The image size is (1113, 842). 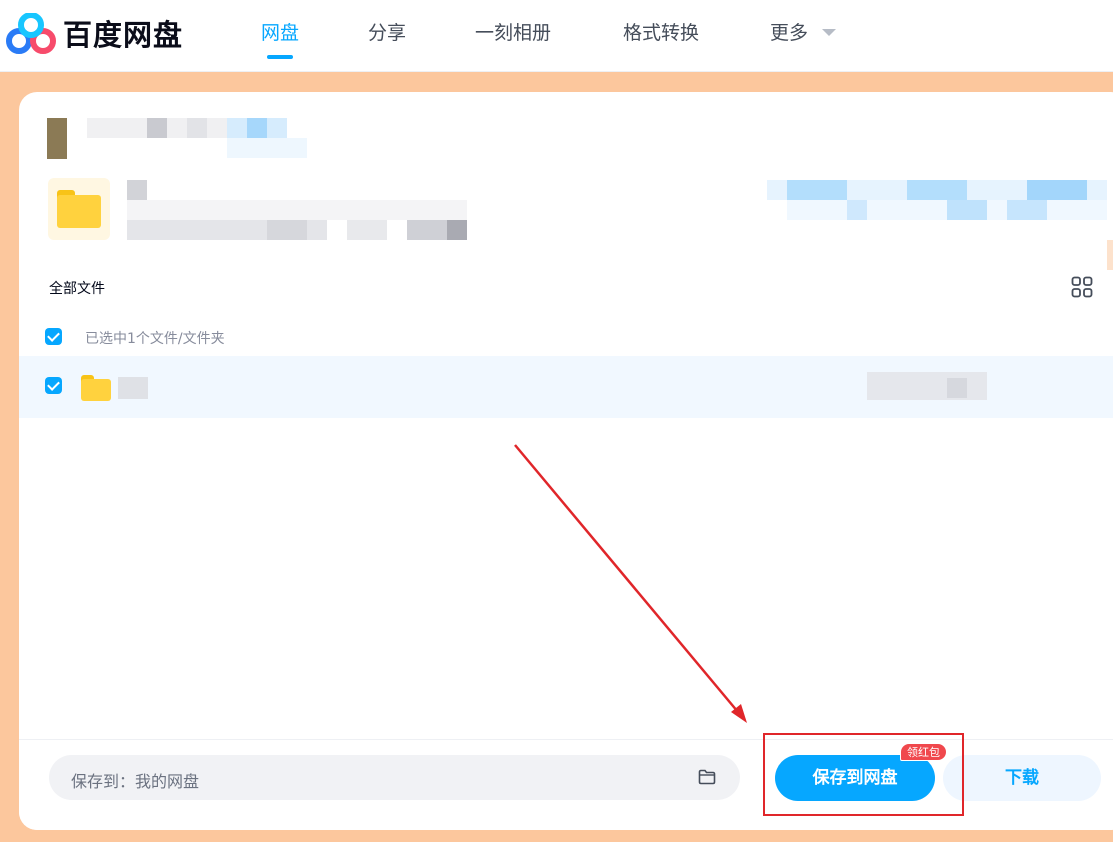 I want to click on nav-tab-more: 更多, so click(x=789, y=31).